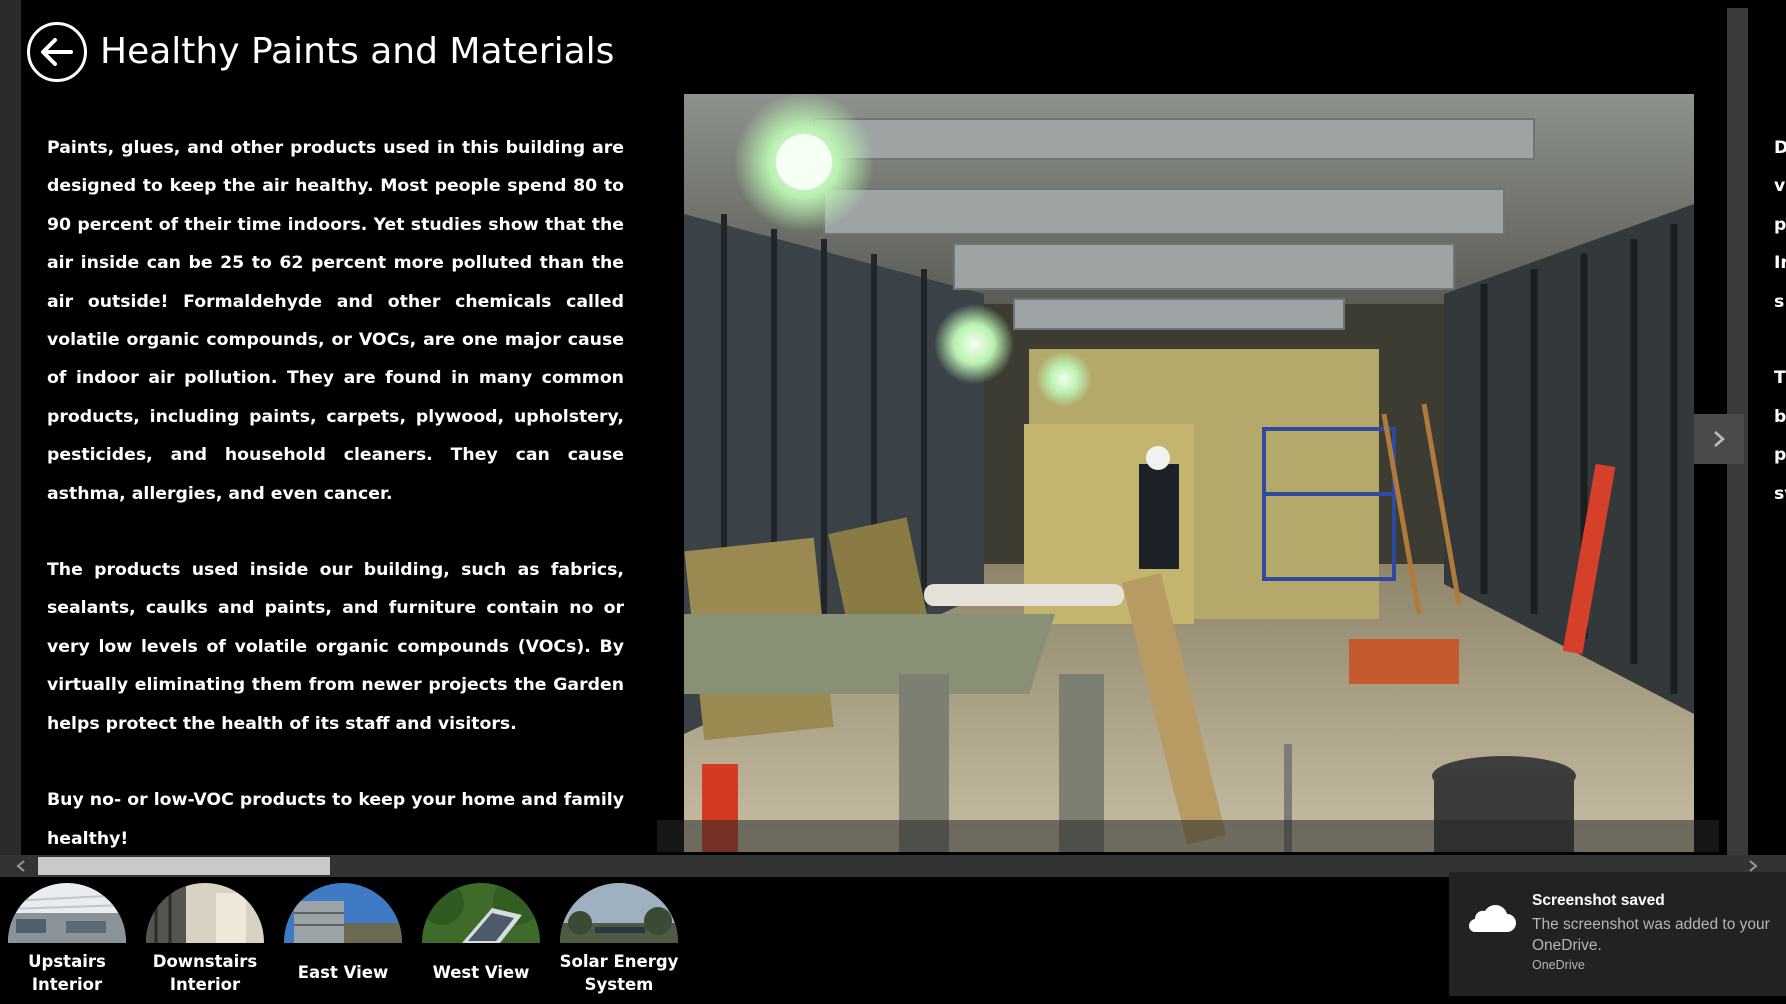 The height and width of the screenshot is (1004, 1786). What do you see at coordinates (481, 972) in the screenshot?
I see `thumbnail-label: West View` at bounding box center [481, 972].